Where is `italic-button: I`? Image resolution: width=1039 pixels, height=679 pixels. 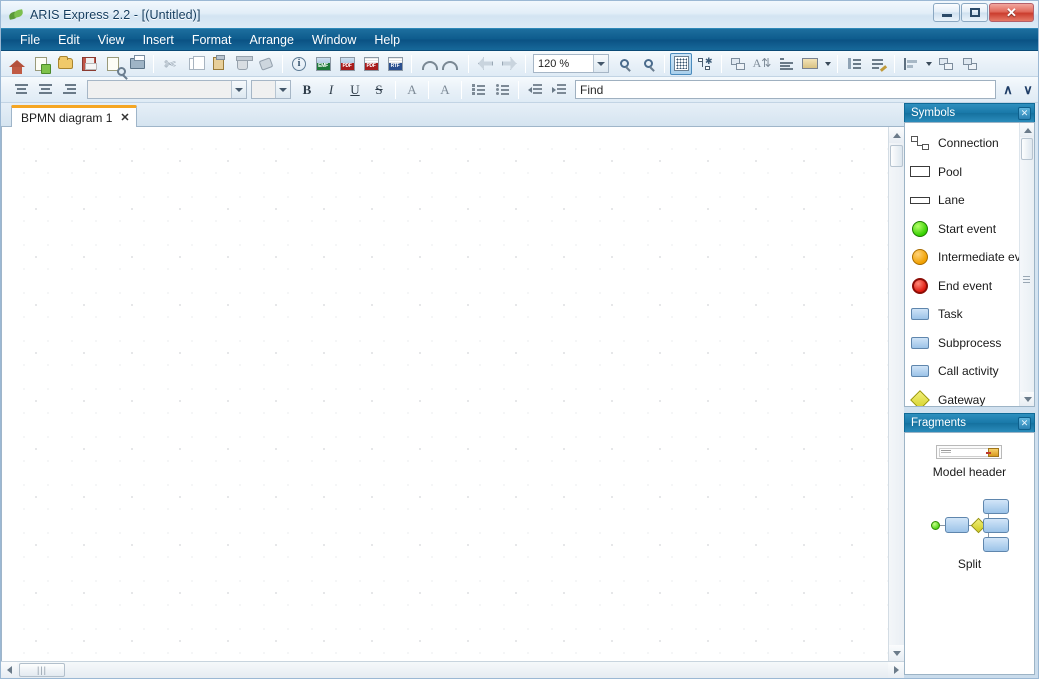 italic-button: I is located at coordinates (331, 90).